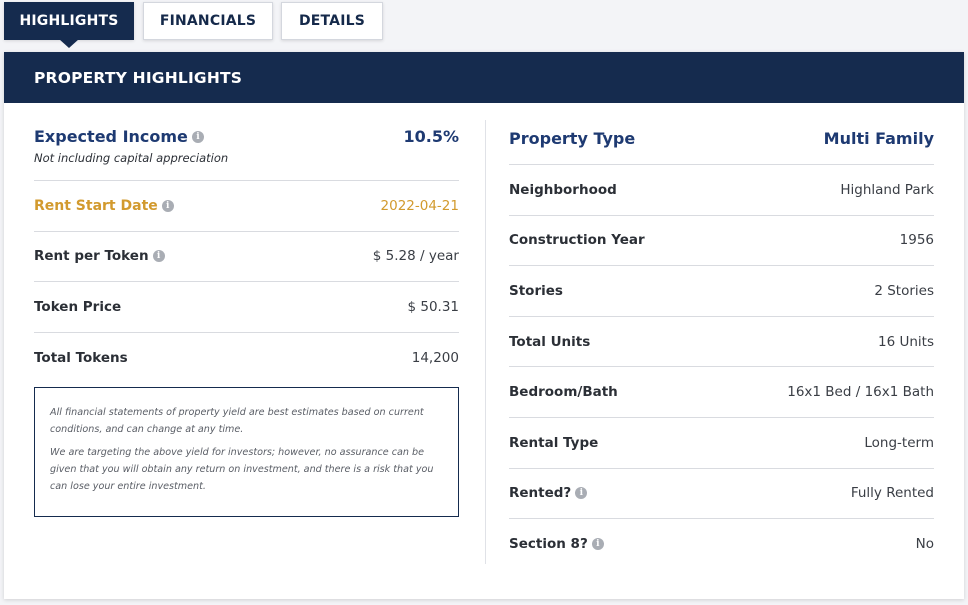 The width and height of the screenshot is (968, 605). Describe the element at coordinates (577, 240) in the screenshot. I see `construction-year-label: Construction Year` at that location.